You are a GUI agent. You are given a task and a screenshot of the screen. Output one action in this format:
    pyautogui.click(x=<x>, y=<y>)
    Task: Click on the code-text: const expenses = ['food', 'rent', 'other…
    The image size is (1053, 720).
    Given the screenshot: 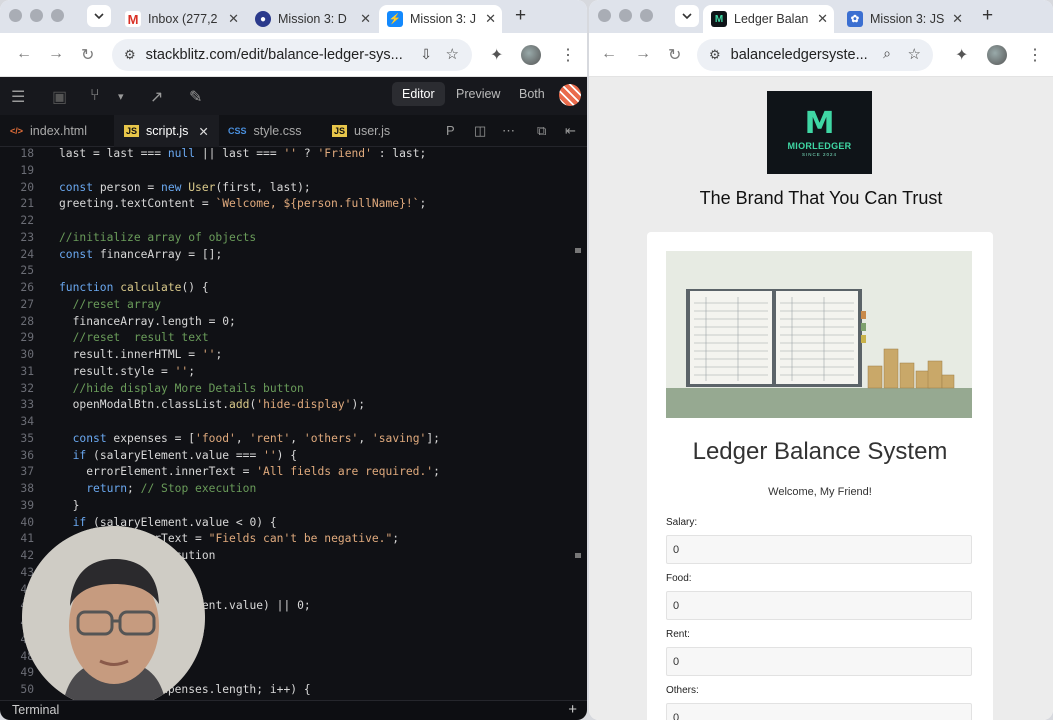 What is the action you would take?
    pyautogui.click(x=256, y=438)
    